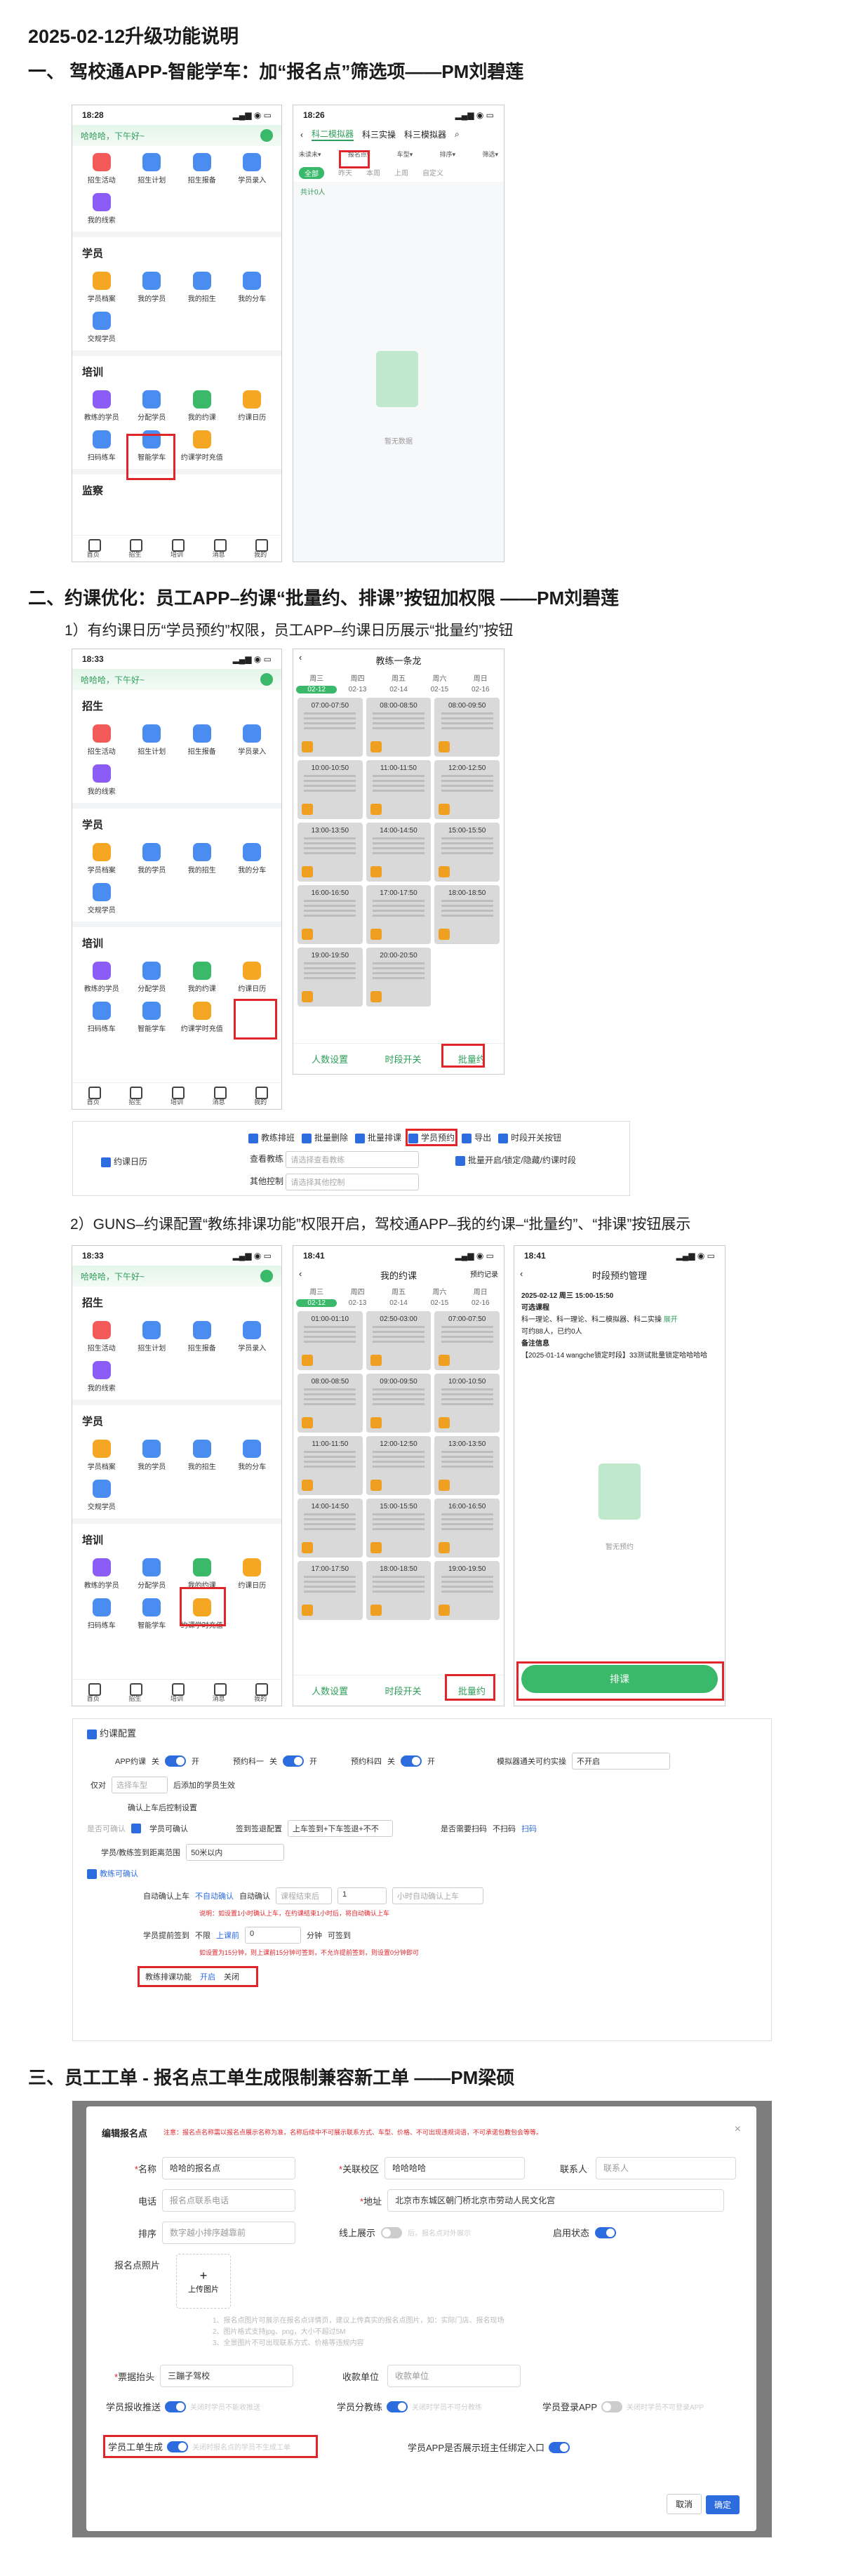 This screenshot has width=849, height=2576. What do you see at coordinates (398, 1303) in the screenshot?
I see `date: 02-14` at bounding box center [398, 1303].